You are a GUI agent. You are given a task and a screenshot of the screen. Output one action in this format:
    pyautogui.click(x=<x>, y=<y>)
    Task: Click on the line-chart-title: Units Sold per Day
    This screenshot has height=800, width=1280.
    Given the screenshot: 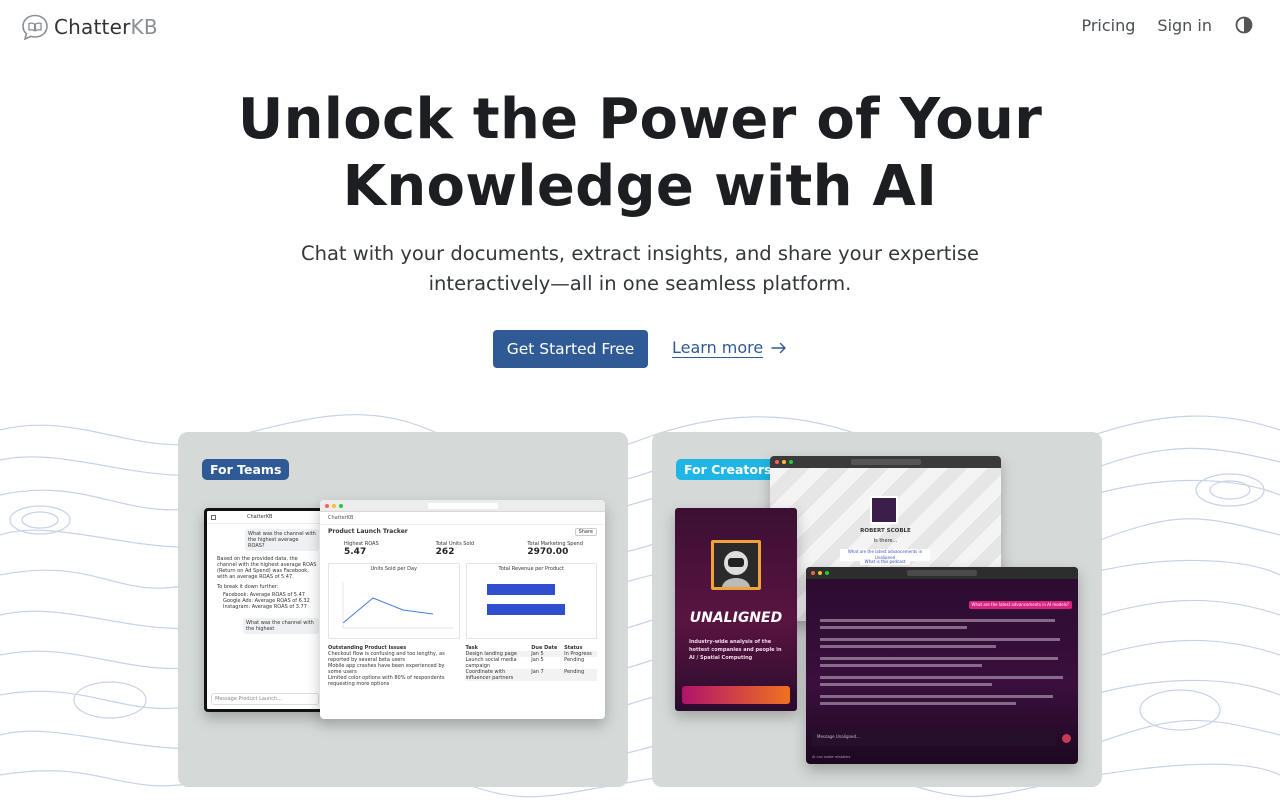 What is the action you would take?
    pyautogui.click(x=394, y=569)
    